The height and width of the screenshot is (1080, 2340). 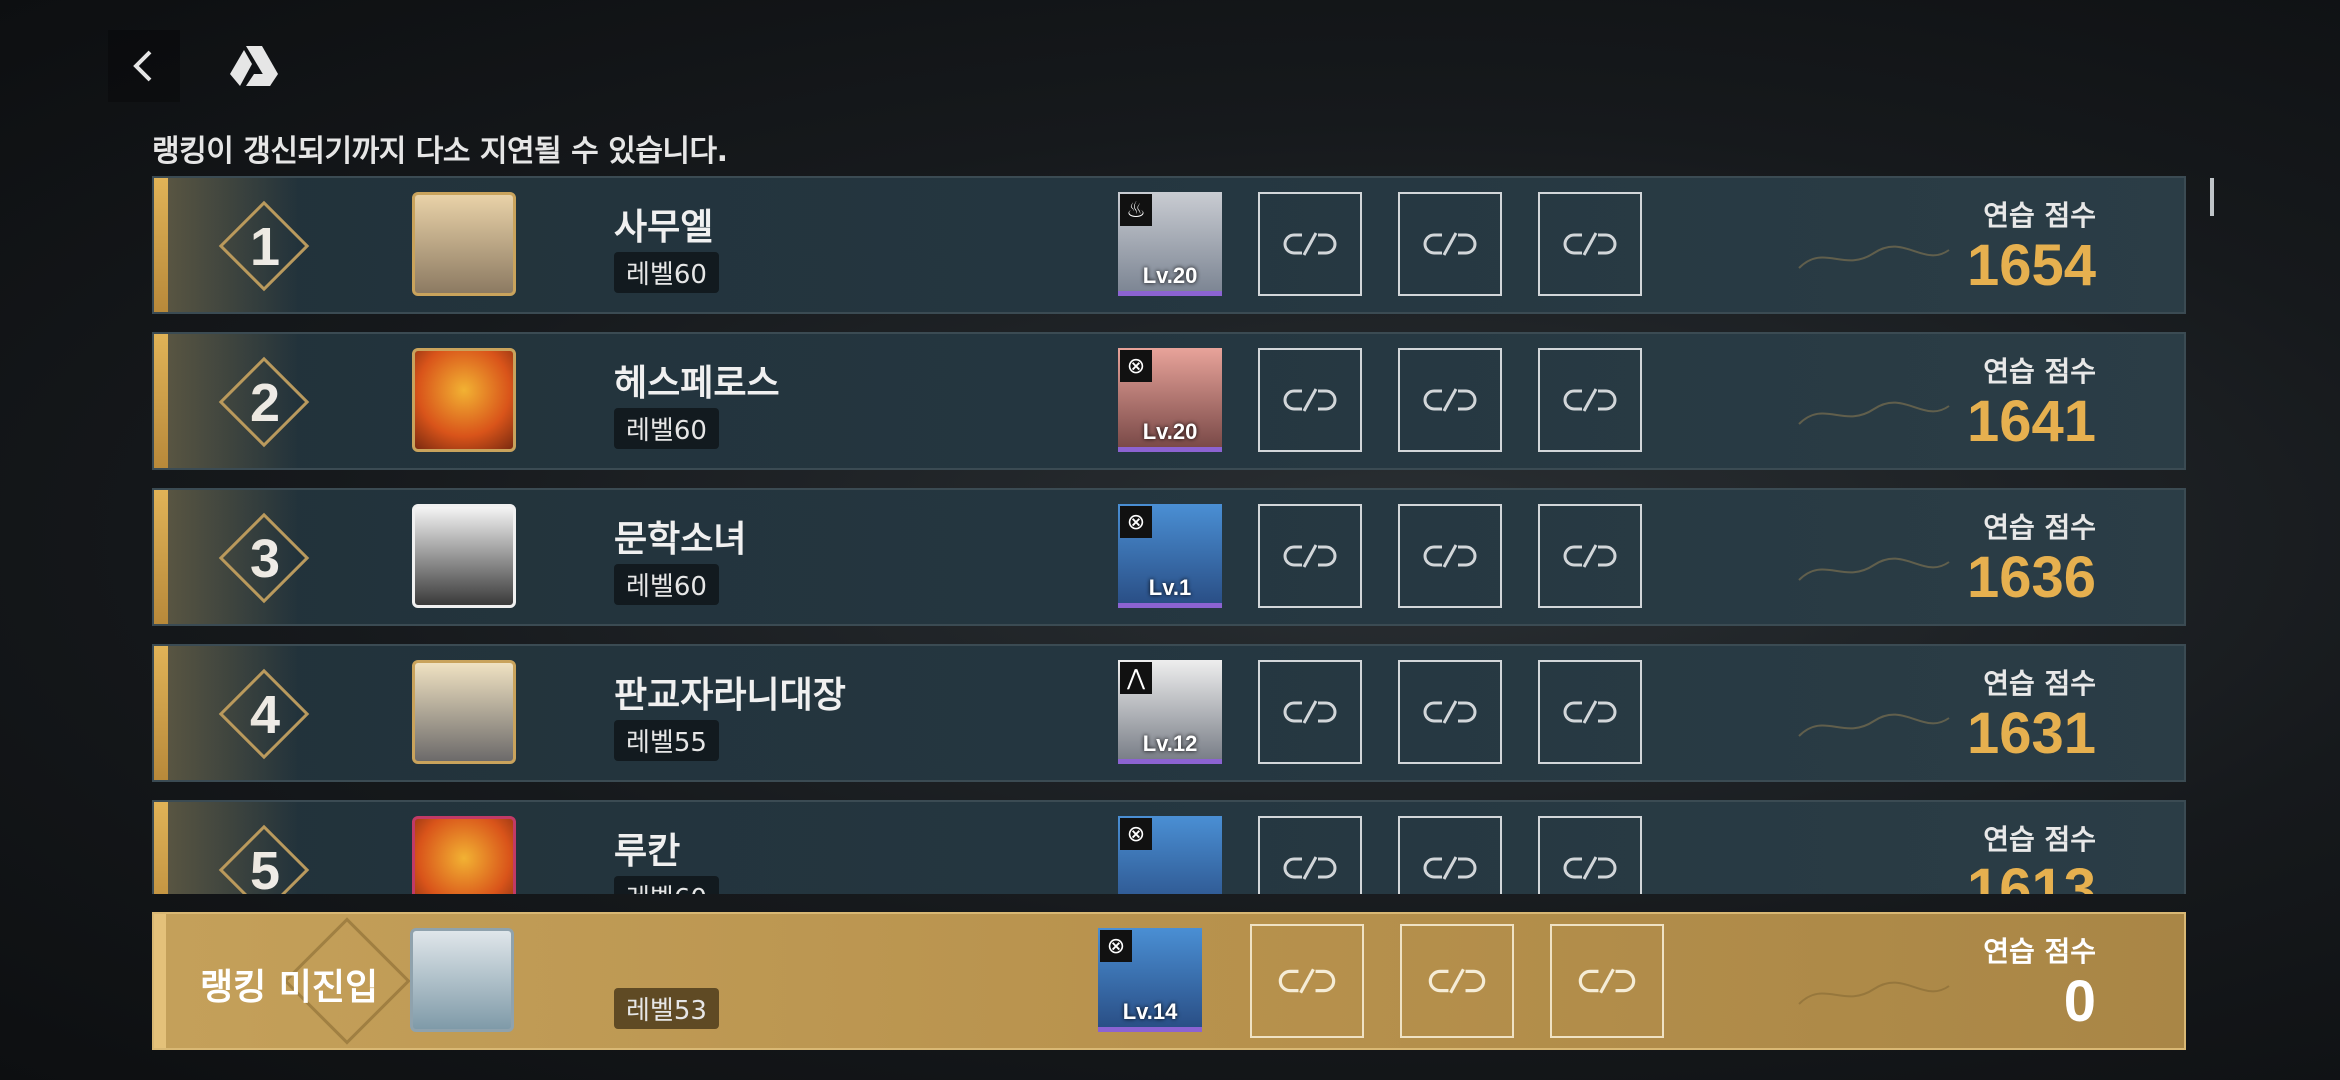 I want to click on score-value: 1613, so click(x=2031, y=875).